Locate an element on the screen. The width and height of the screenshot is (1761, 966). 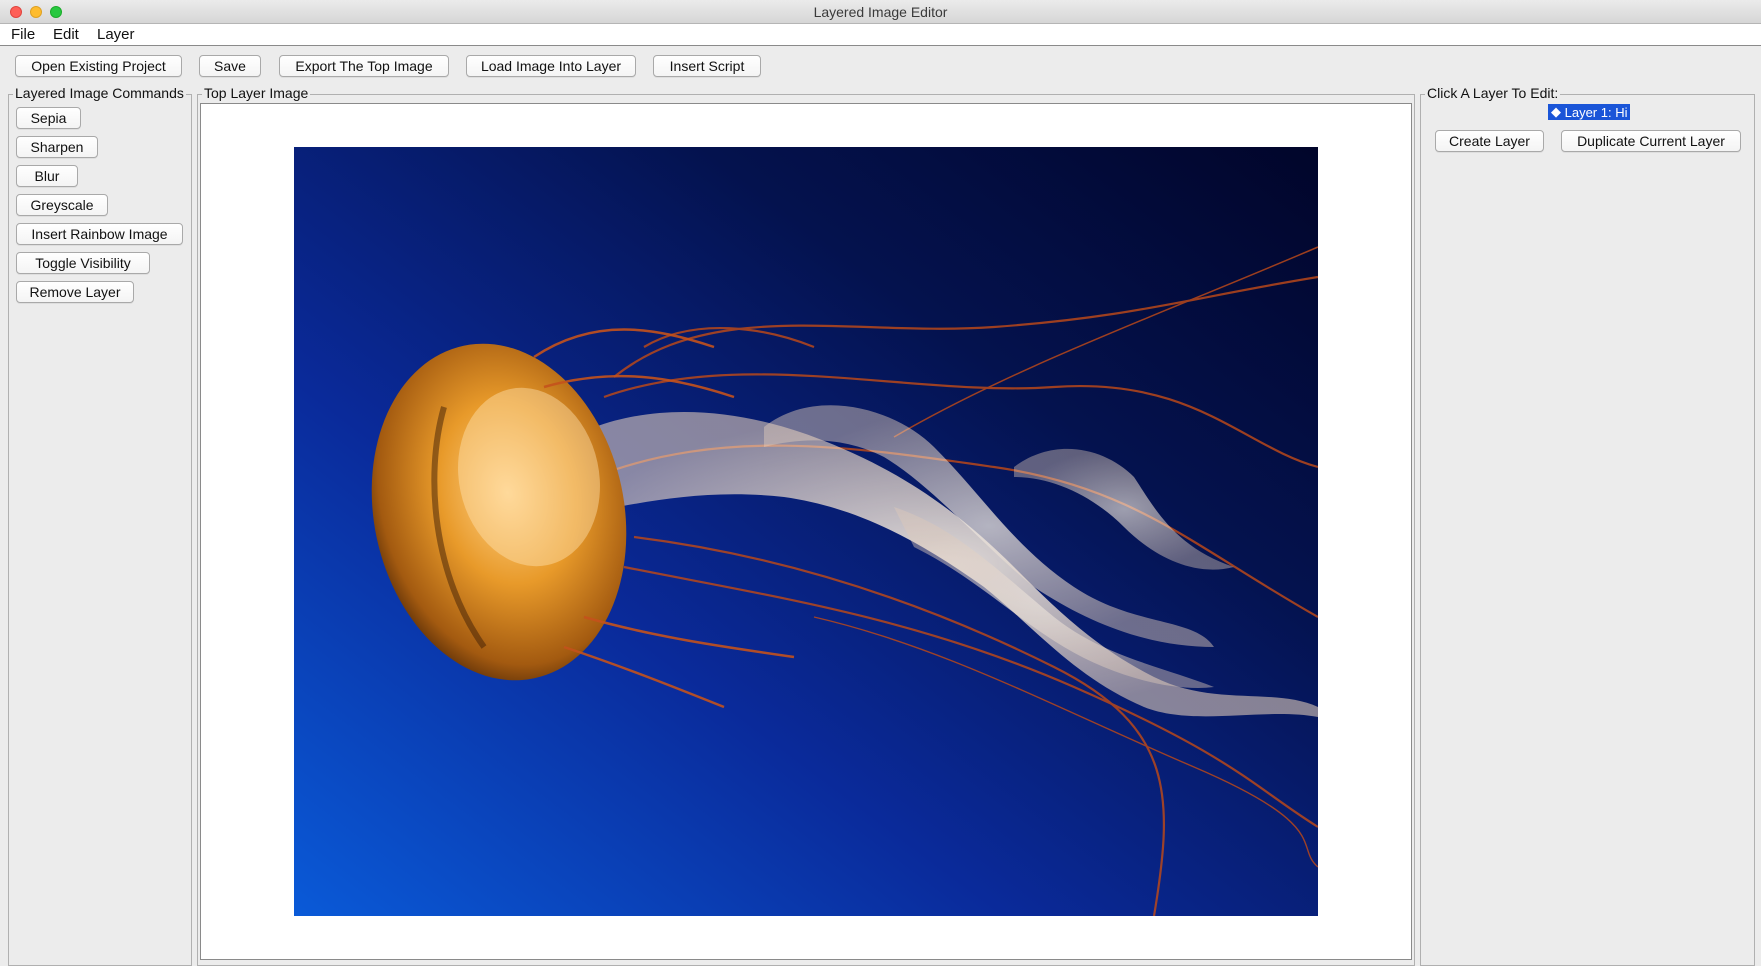
load-image-button: Load Image Into Layer is located at coordinates (551, 66).